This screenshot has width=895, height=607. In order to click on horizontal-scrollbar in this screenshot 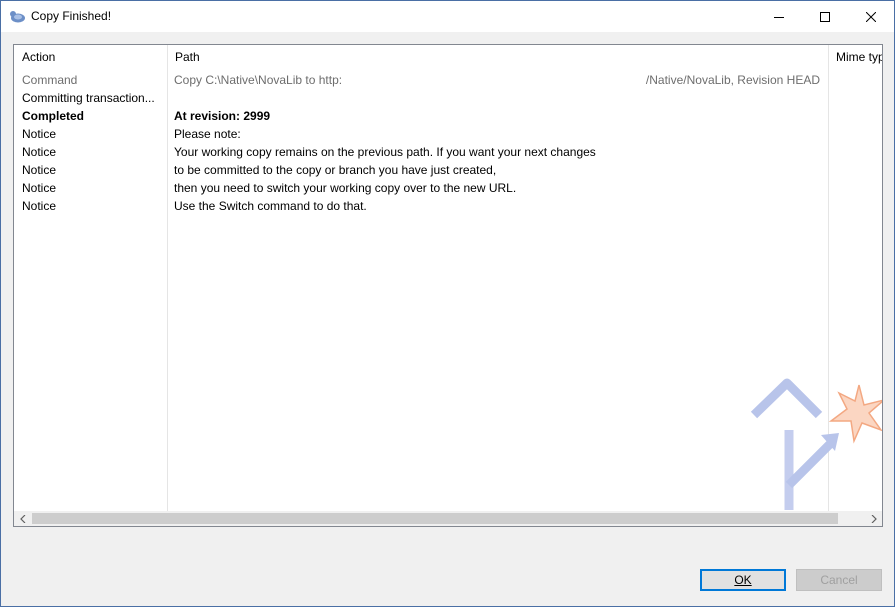, I will do `click(448, 518)`.